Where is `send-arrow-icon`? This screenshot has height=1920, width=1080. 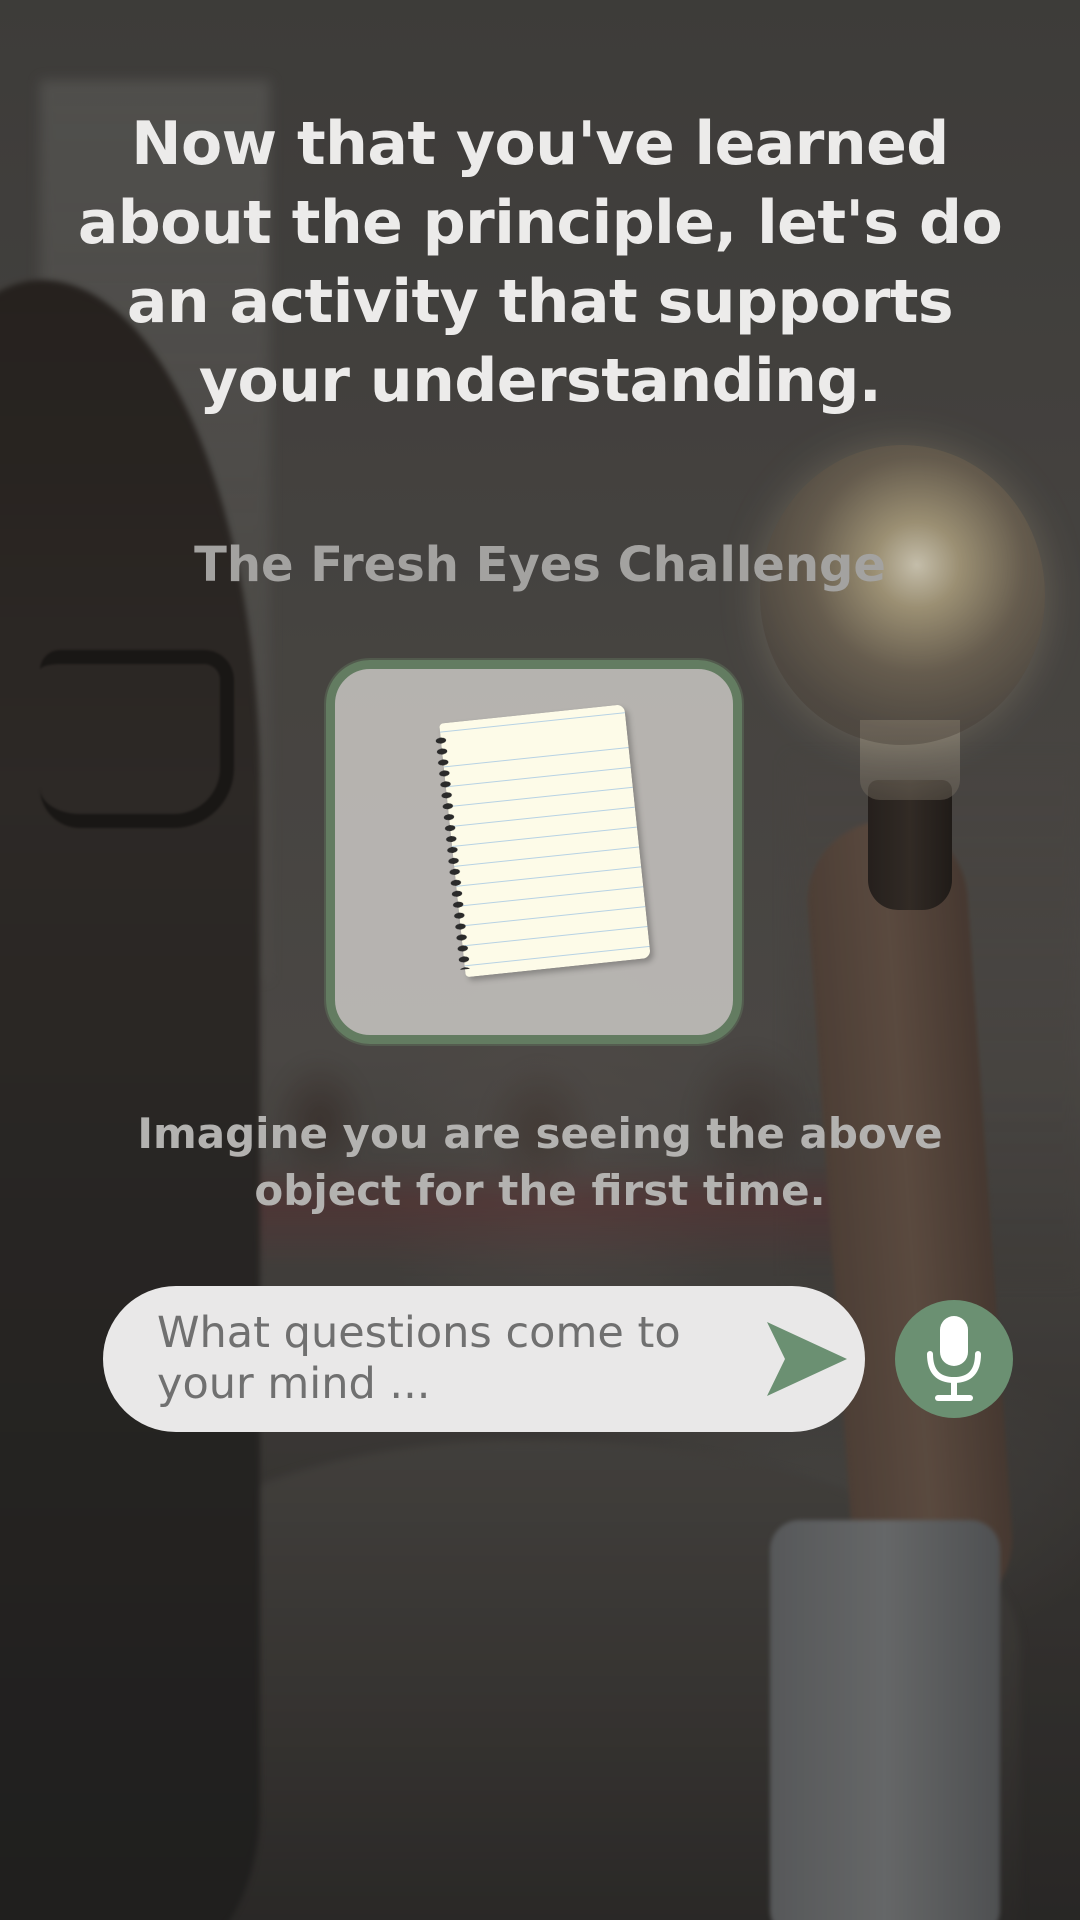 send-arrow-icon is located at coordinates (807, 1359).